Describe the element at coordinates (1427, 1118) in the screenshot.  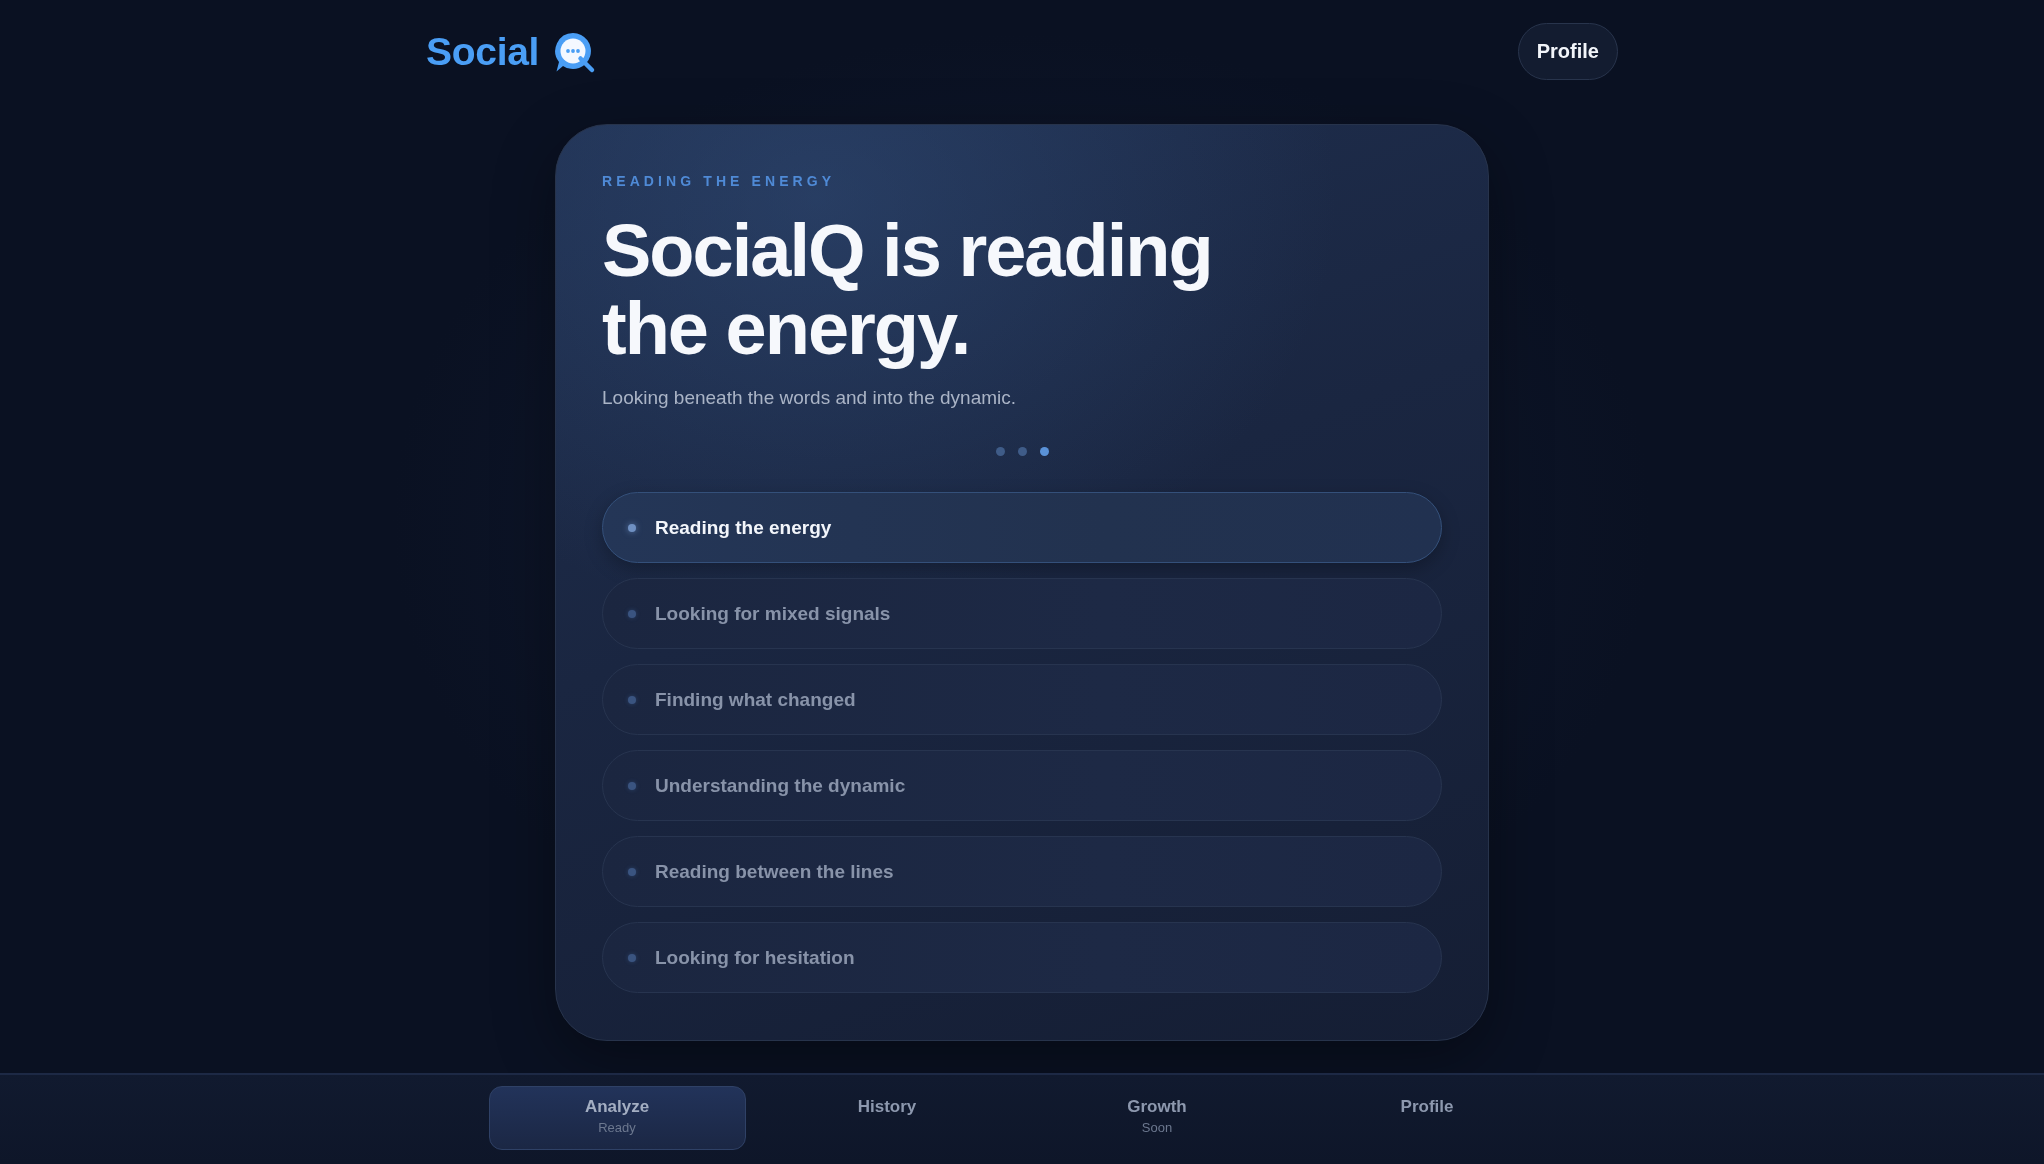
I see `nav-tab: Profile` at that location.